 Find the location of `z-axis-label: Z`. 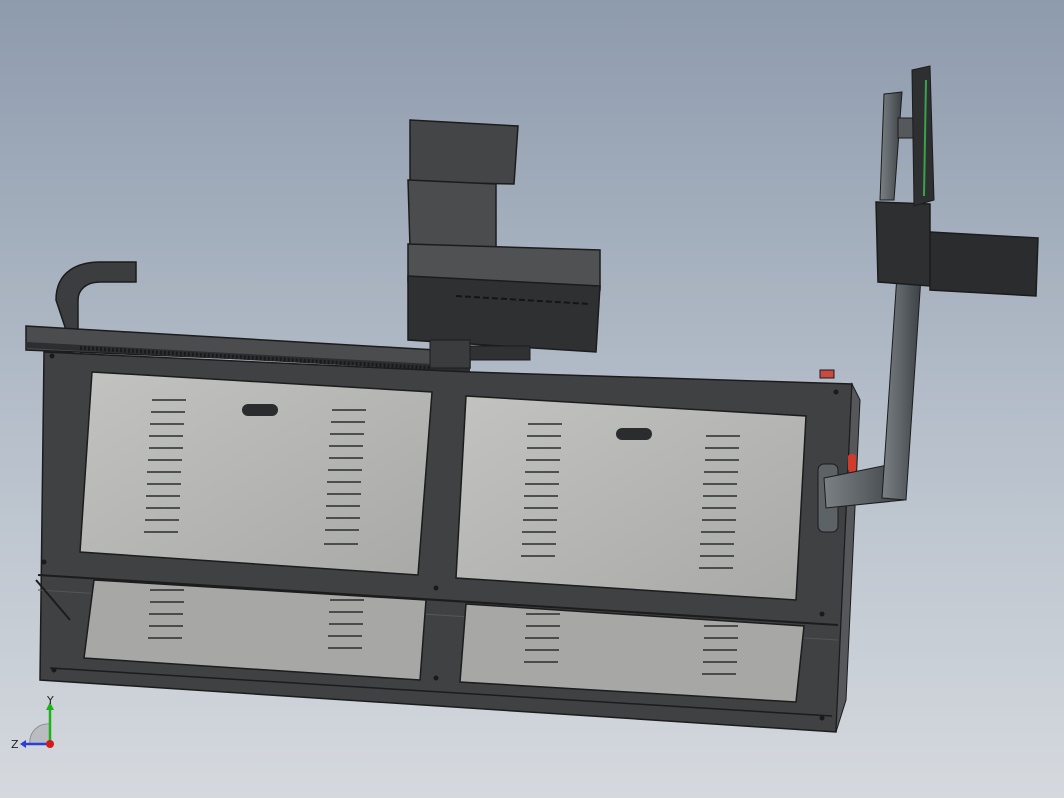

z-axis-label: Z is located at coordinates (15, 744).